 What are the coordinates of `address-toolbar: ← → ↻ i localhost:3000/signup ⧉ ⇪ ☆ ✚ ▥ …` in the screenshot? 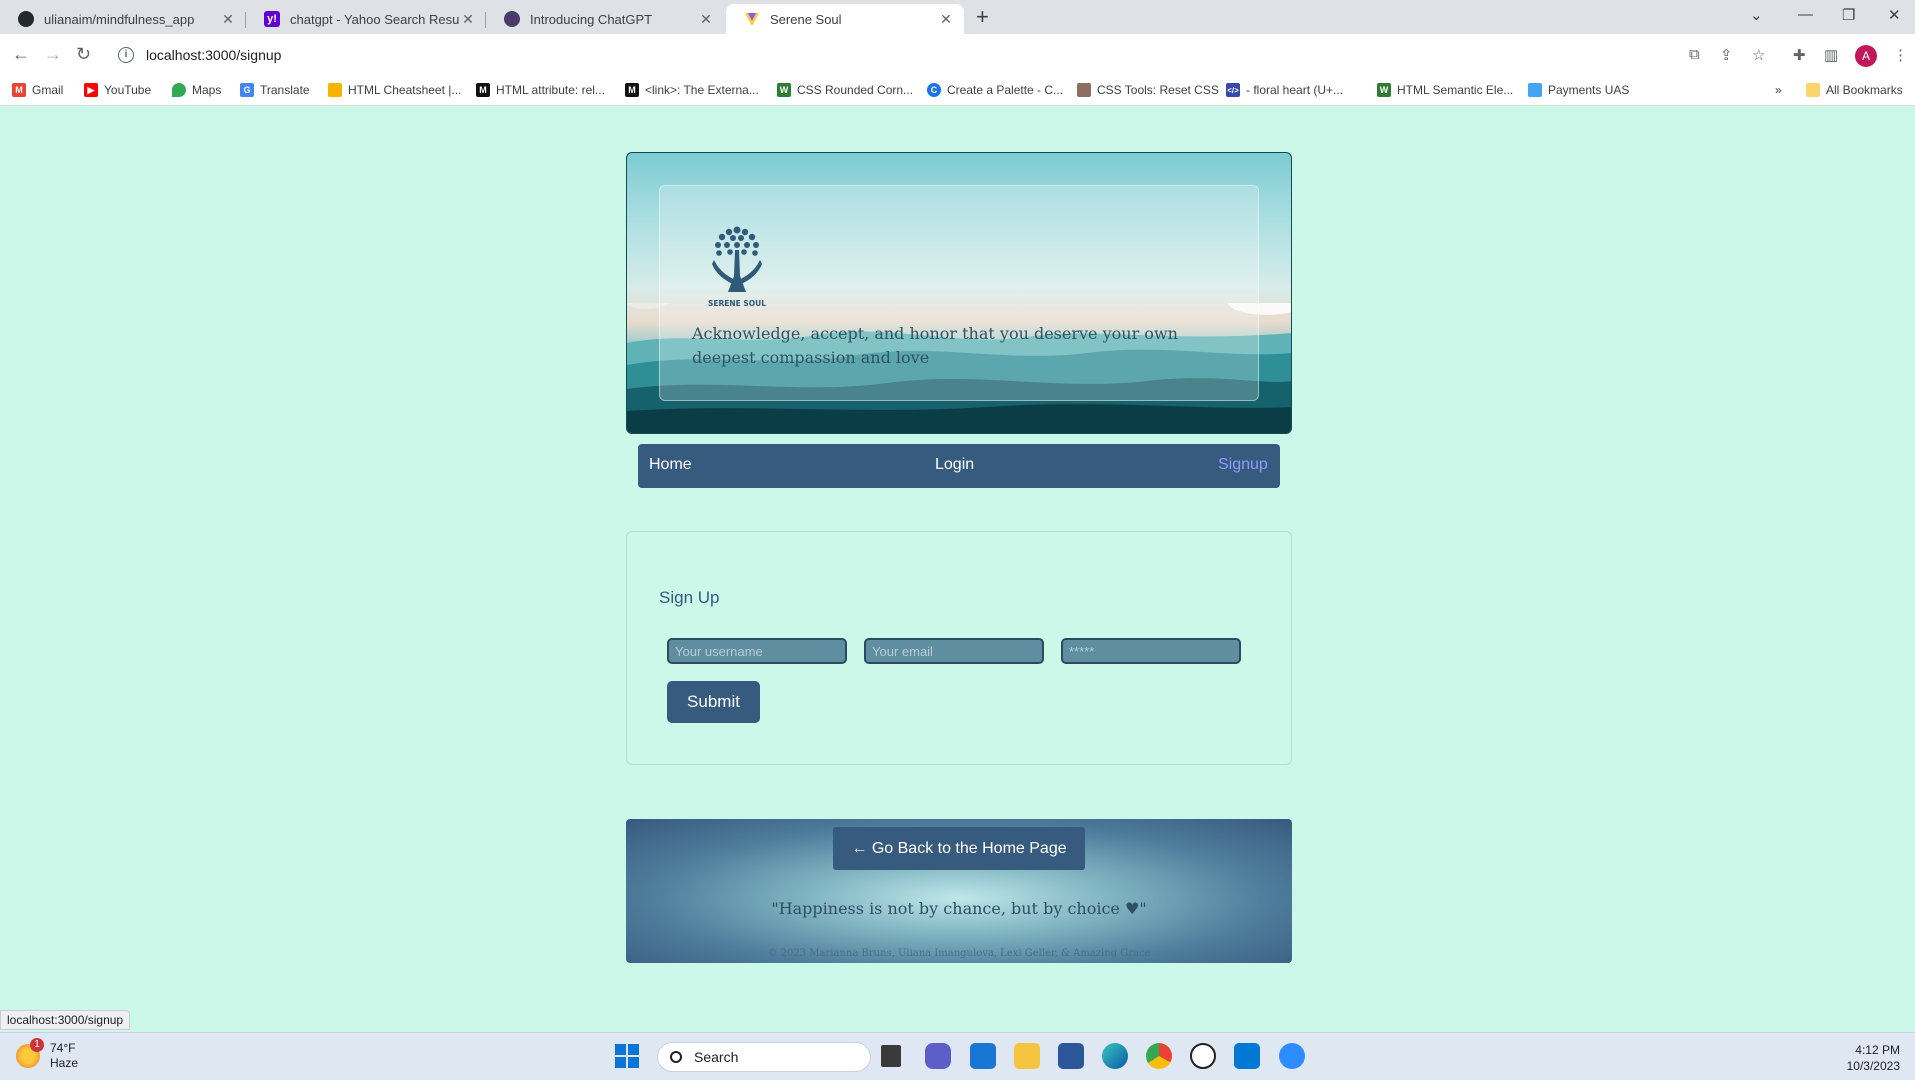 It's located at (957, 55).